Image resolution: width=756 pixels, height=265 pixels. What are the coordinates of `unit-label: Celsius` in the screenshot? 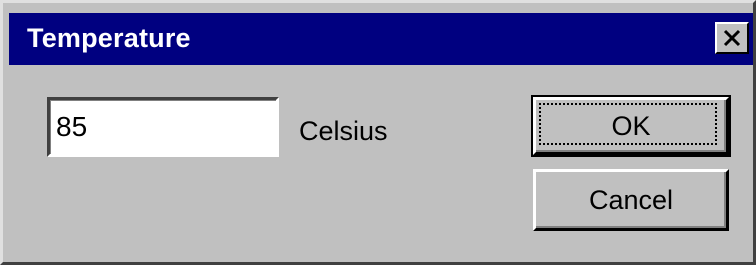 It's located at (343, 131).